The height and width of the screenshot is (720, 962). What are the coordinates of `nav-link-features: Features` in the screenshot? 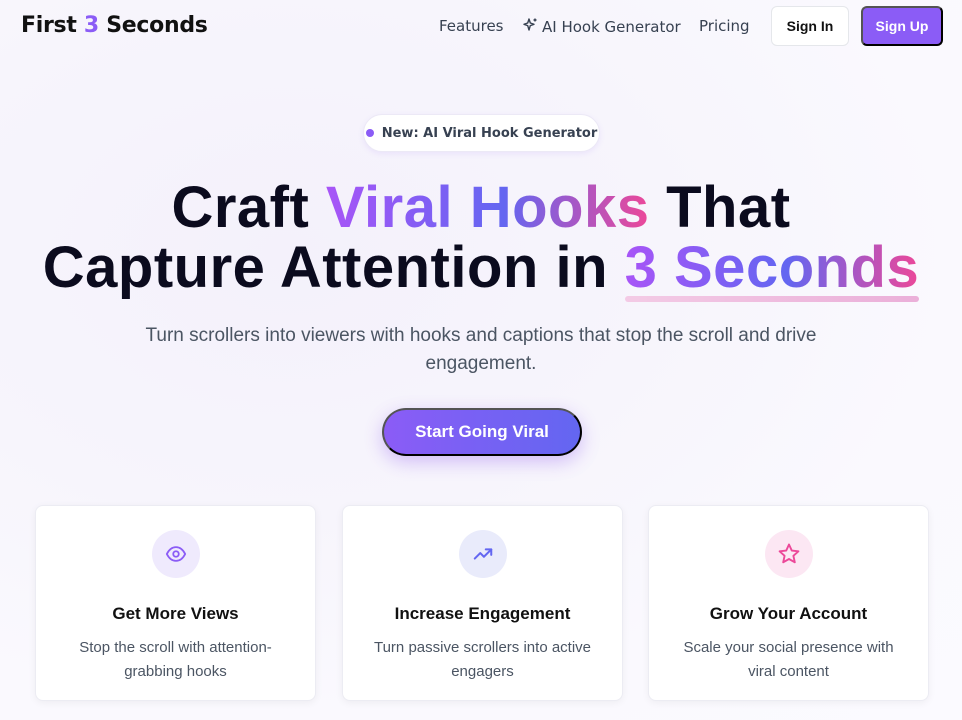 It's located at (471, 26).